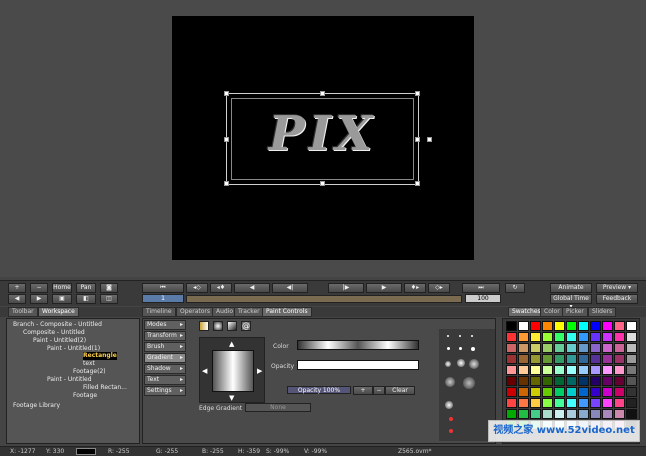 This screenshot has width=646, height=456. Describe the element at coordinates (165, 358) in the screenshot. I see `gradient-menu: Gradient` at that location.